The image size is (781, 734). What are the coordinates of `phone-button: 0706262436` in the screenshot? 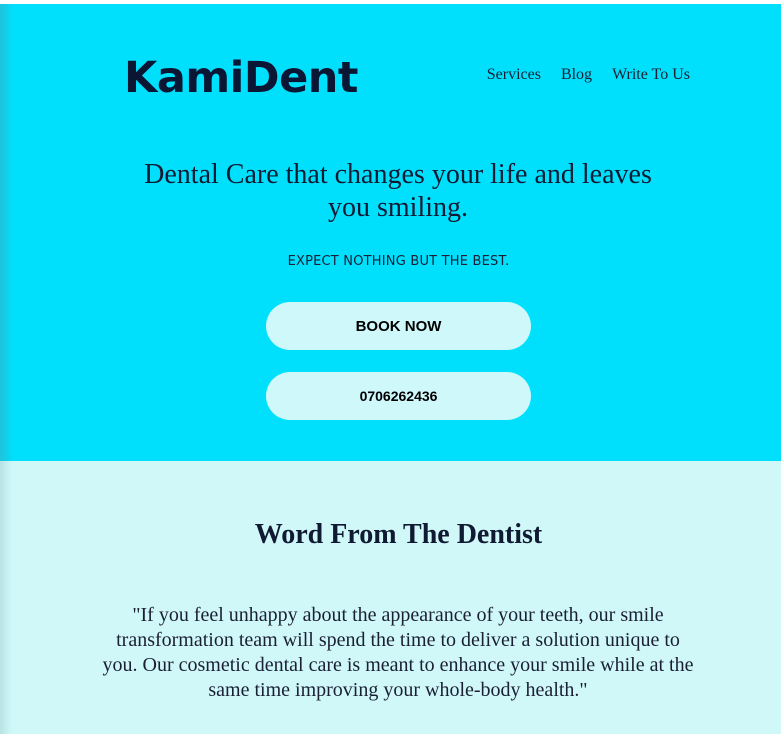 It's located at (398, 396).